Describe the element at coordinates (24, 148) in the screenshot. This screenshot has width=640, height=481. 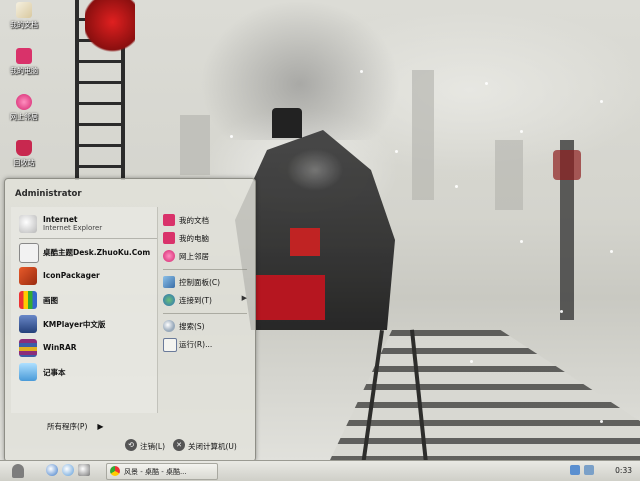
I see `recycle-bin-icon` at that location.